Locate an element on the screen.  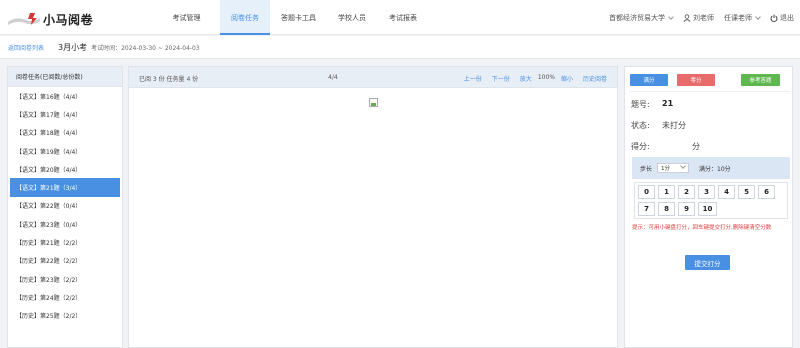
task-item: 【语文】第23题（0/4） is located at coordinates (65, 224).